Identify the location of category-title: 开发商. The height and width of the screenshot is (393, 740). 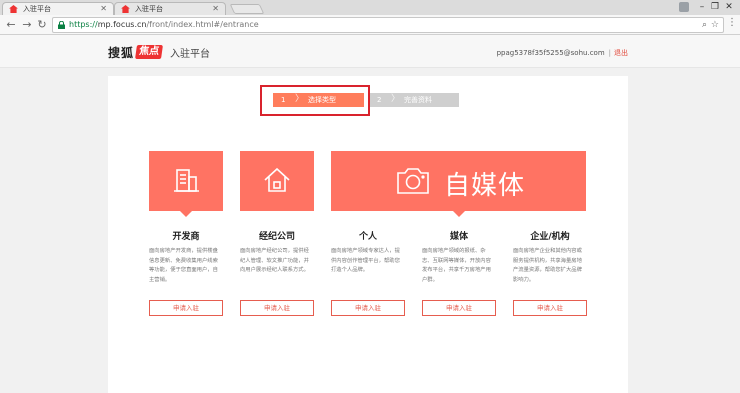
(186, 237).